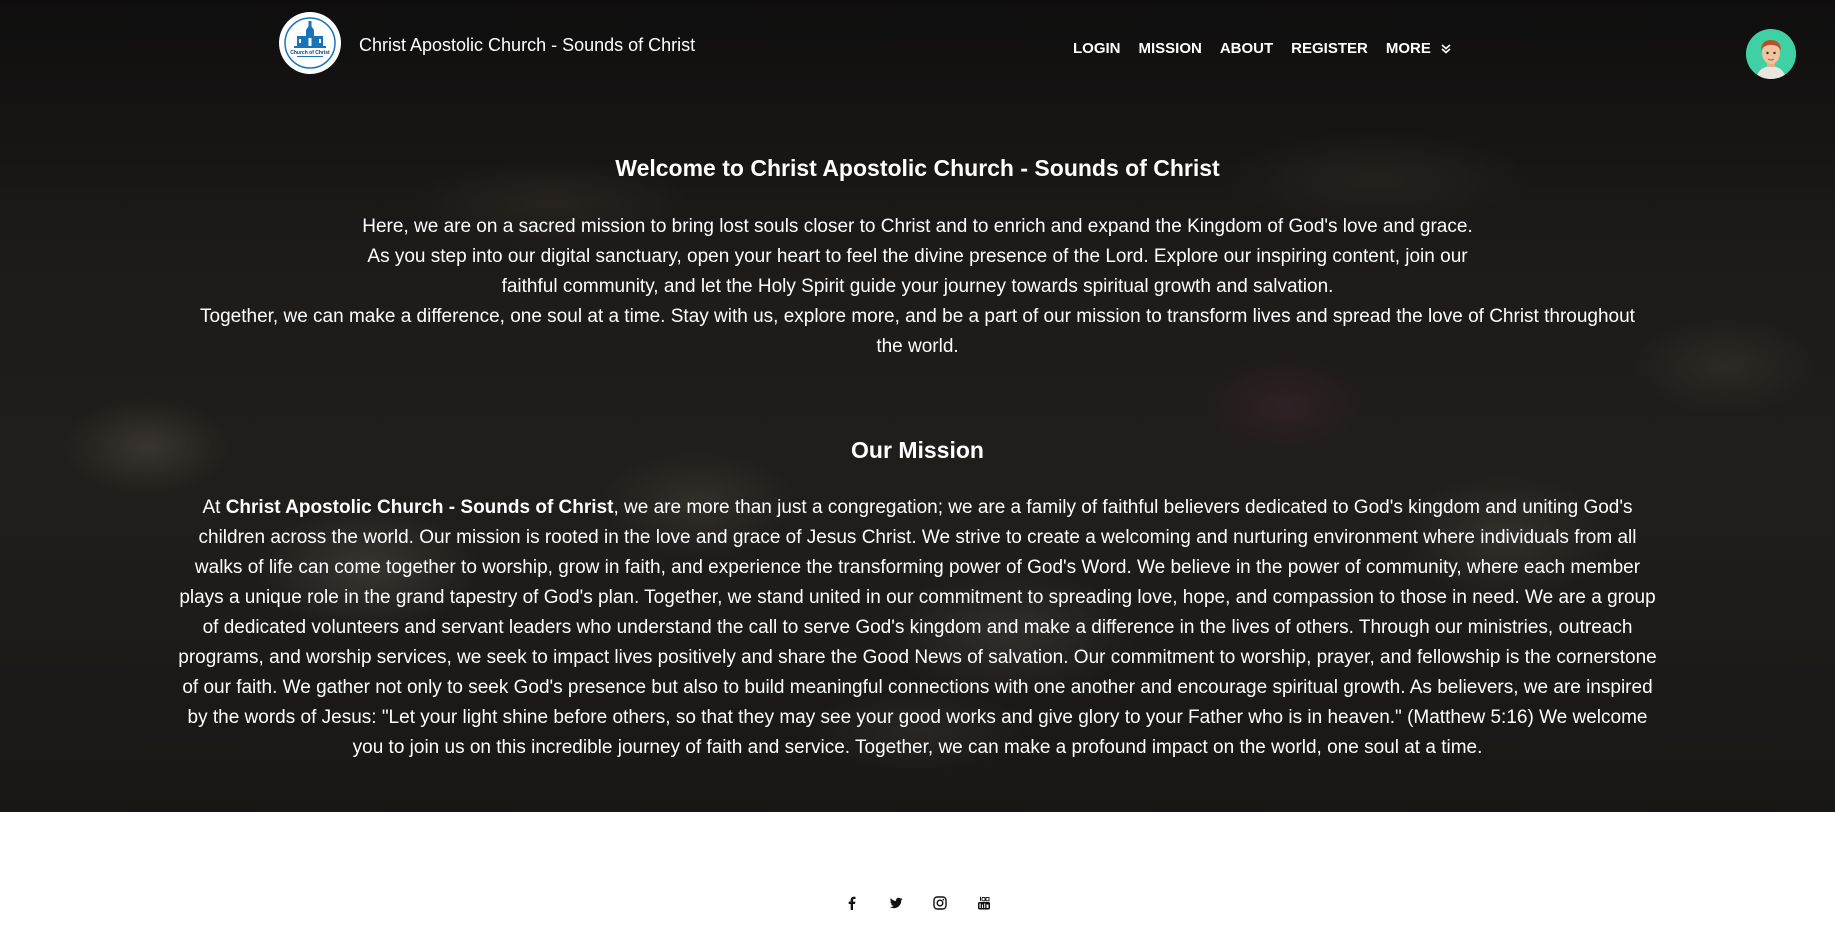  Describe the element at coordinates (214, 507) in the screenshot. I see `mission-intro-prefix: At` at that location.